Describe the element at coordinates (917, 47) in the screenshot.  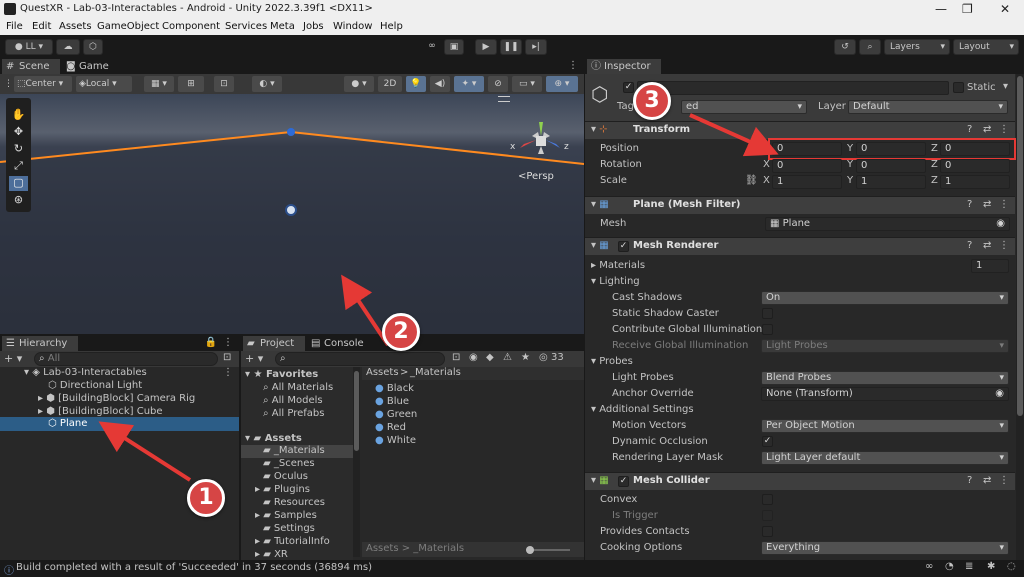
I see `layers-dropdown: Layers ▾` at that location.